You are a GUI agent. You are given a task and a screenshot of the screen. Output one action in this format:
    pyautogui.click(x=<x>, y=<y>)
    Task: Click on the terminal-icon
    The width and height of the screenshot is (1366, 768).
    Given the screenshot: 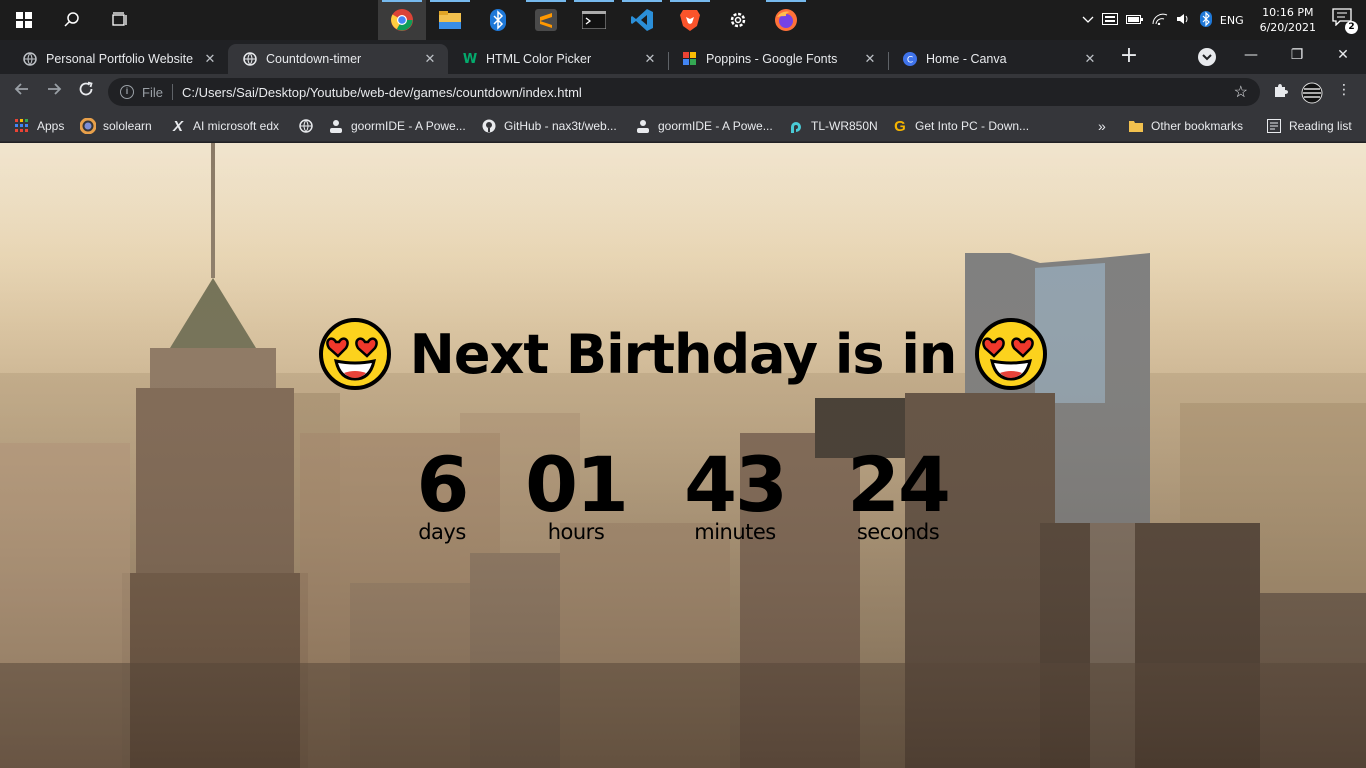 What is the action you would take?
    pyautogui.click(x=594, y=20)
    